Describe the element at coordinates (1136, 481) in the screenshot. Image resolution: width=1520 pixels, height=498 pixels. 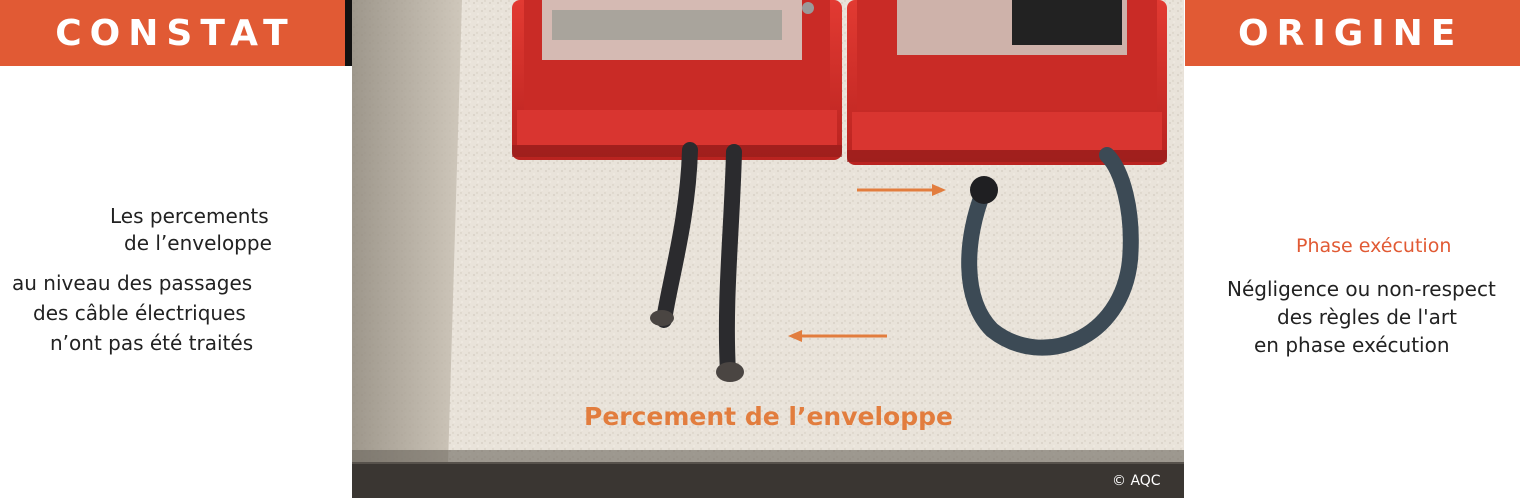
I see `copyright-label: © AQC` at that location.